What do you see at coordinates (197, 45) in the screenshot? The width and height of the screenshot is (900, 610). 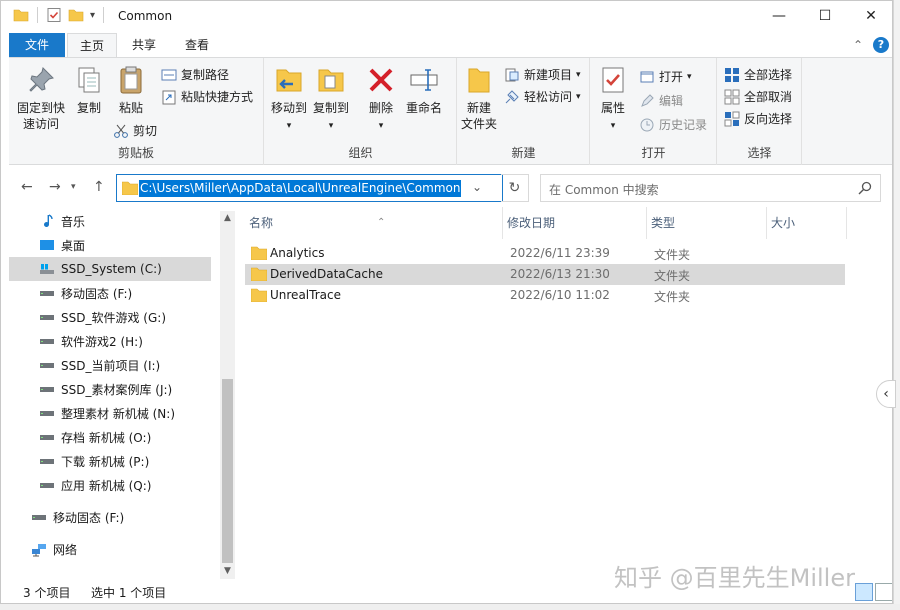 I see `tab-view: 查看` at bounding box center [197, 45].